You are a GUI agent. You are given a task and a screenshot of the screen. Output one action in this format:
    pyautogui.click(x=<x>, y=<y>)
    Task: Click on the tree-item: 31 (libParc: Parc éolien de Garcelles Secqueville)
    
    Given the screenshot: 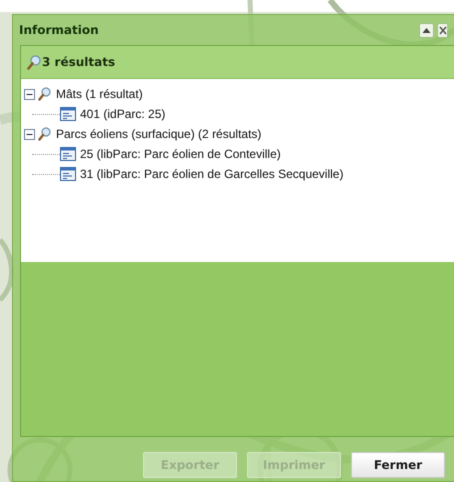 What is the action you would take?
    pyautogui.click(x=212, y=174)
    